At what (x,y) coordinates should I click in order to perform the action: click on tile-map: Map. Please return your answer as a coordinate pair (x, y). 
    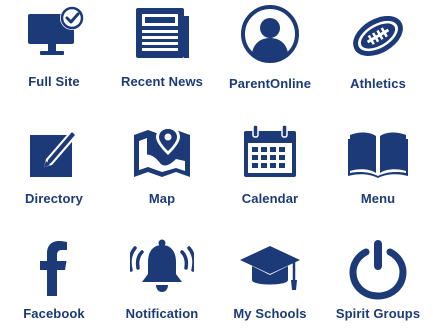
    Looking at the image, I should click on (162, 171).